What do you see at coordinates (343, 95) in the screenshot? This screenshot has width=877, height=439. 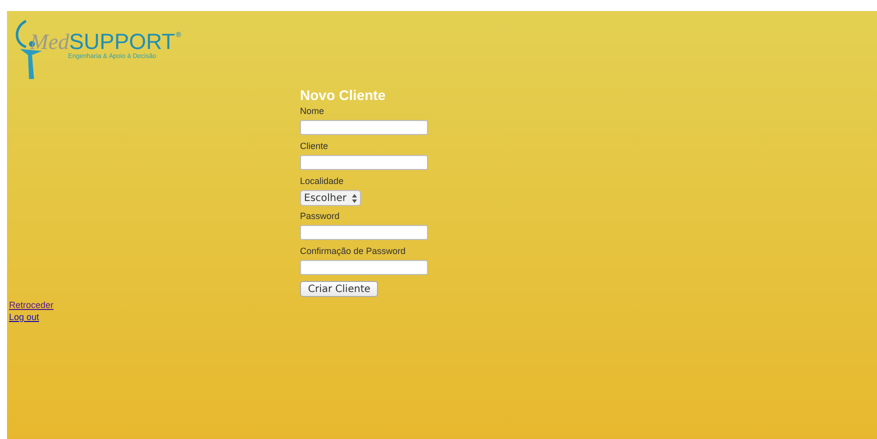 I see `form-title: Novo Cliente` at bounding box center [343, 95].